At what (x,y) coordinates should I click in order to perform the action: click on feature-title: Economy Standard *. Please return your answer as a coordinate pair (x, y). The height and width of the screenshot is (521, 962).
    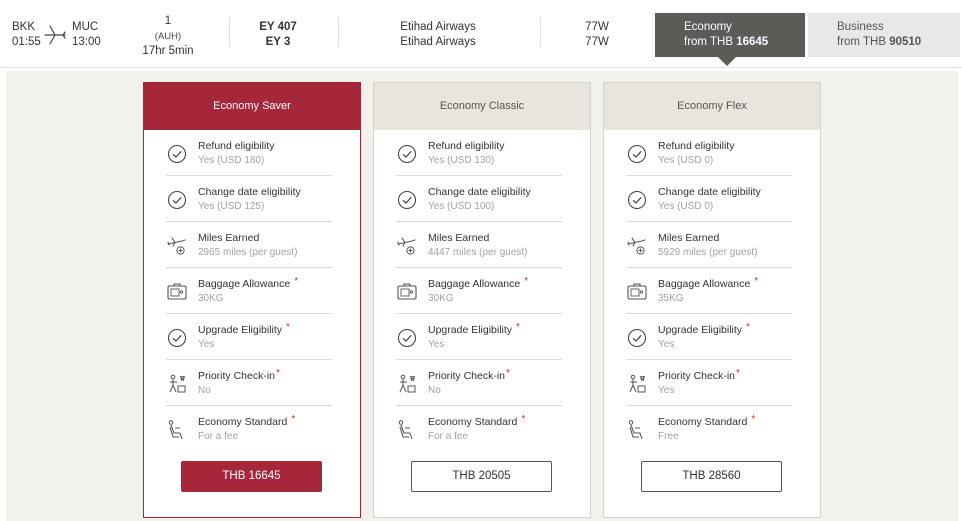
    Looking at the image, I should click on (707, 421).